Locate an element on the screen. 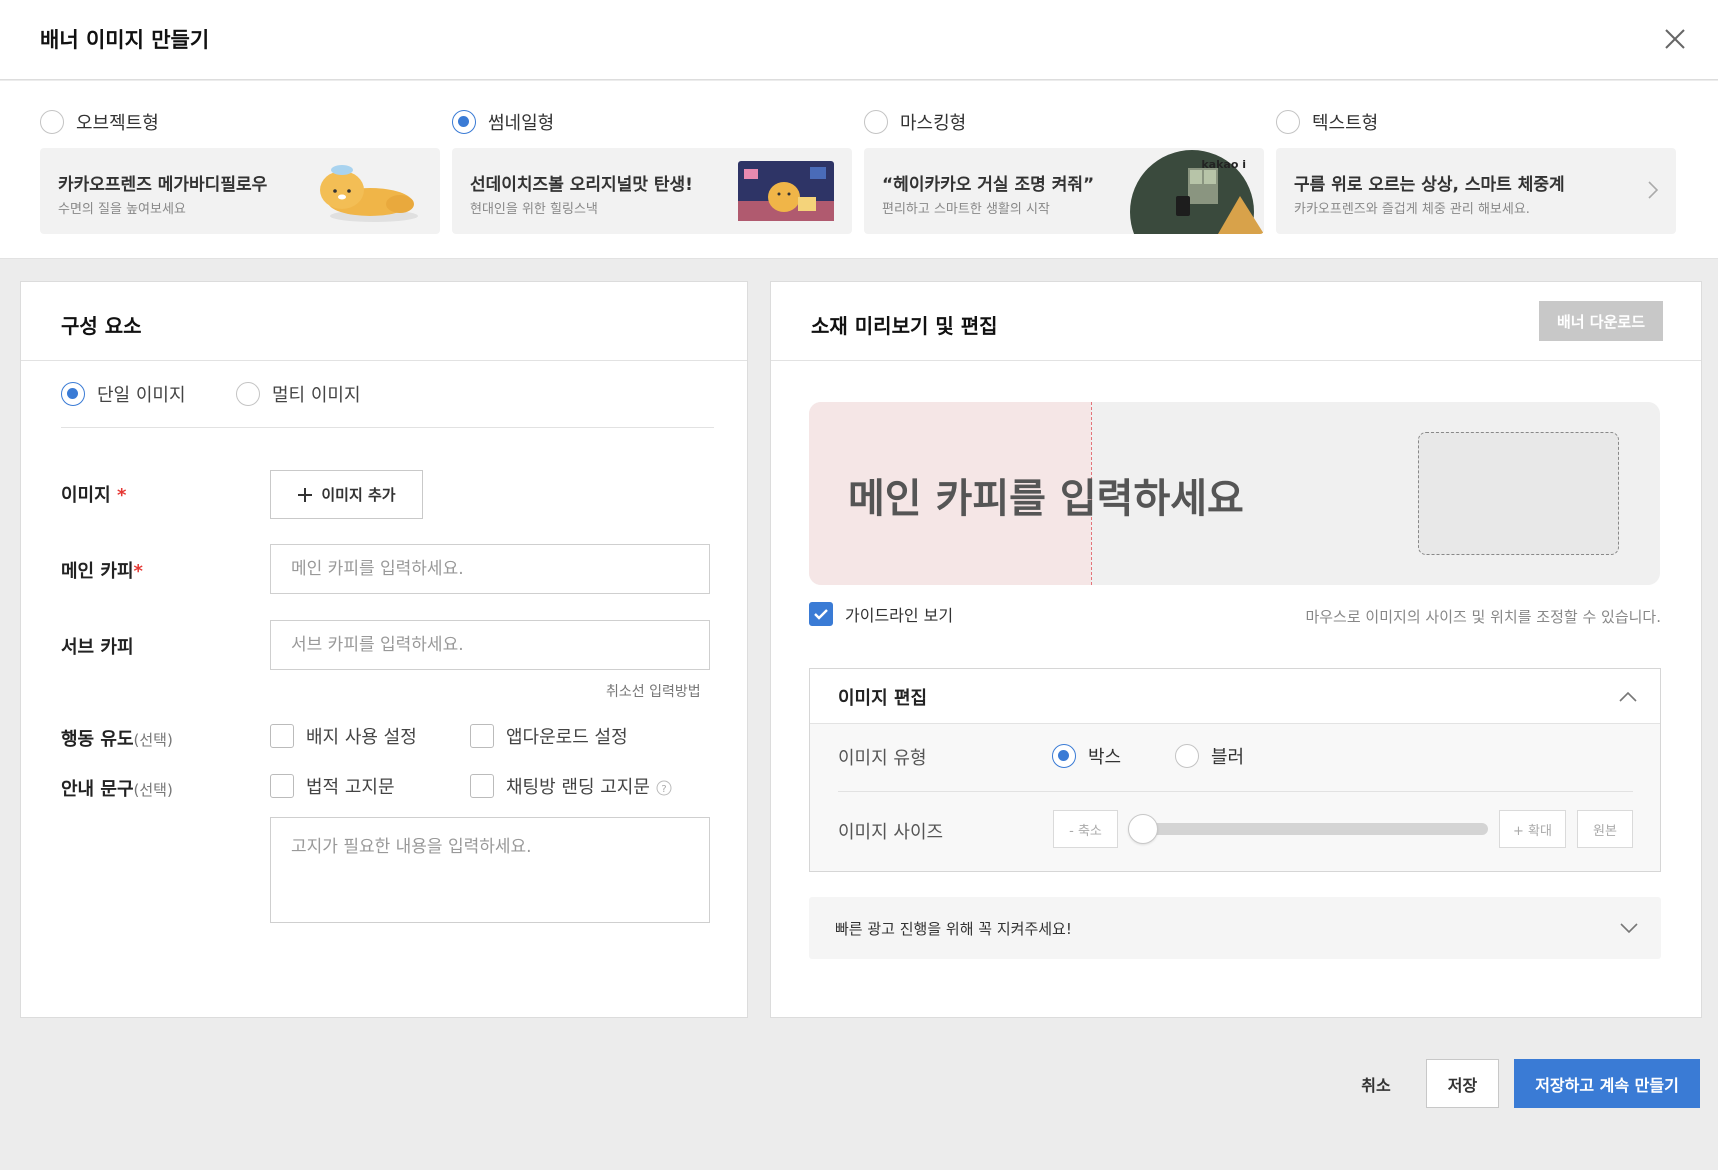  guidelines-accordion: 빠른 광고 진행을 위해 꼭 지켜주세요! is located at coordinates (1235, 928).